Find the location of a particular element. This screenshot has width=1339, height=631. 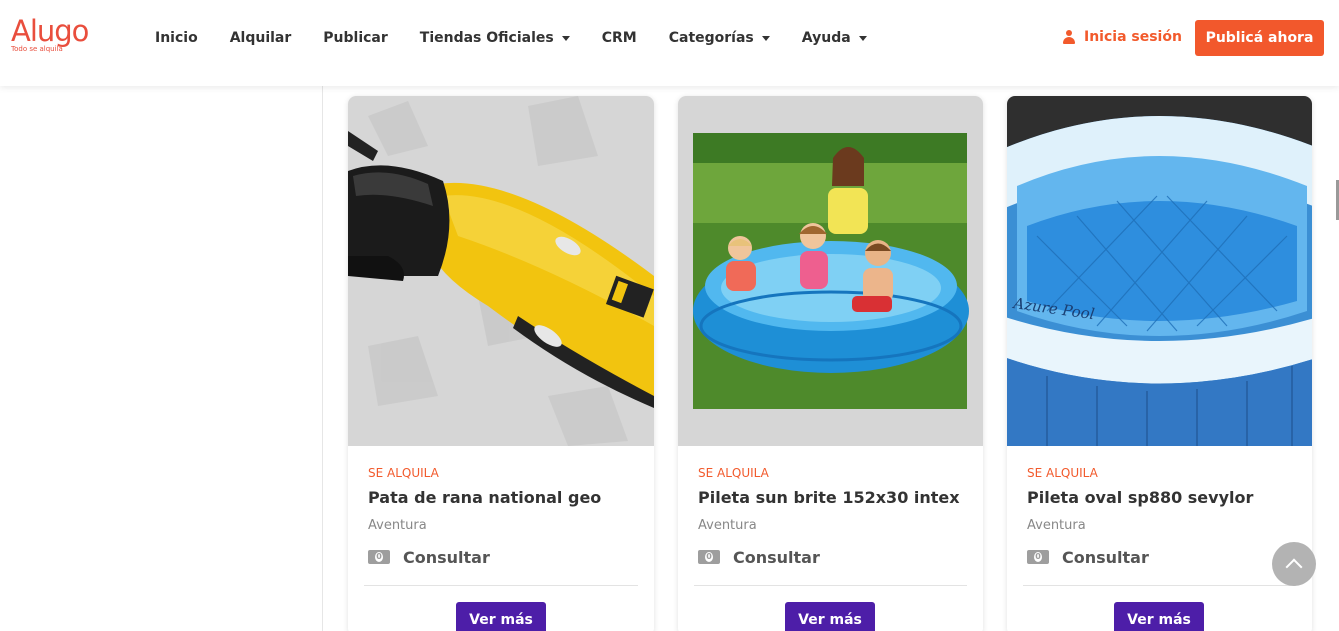

listing-title: Pileta oval sp880 sevylor is located at coordinates (1161, 499).